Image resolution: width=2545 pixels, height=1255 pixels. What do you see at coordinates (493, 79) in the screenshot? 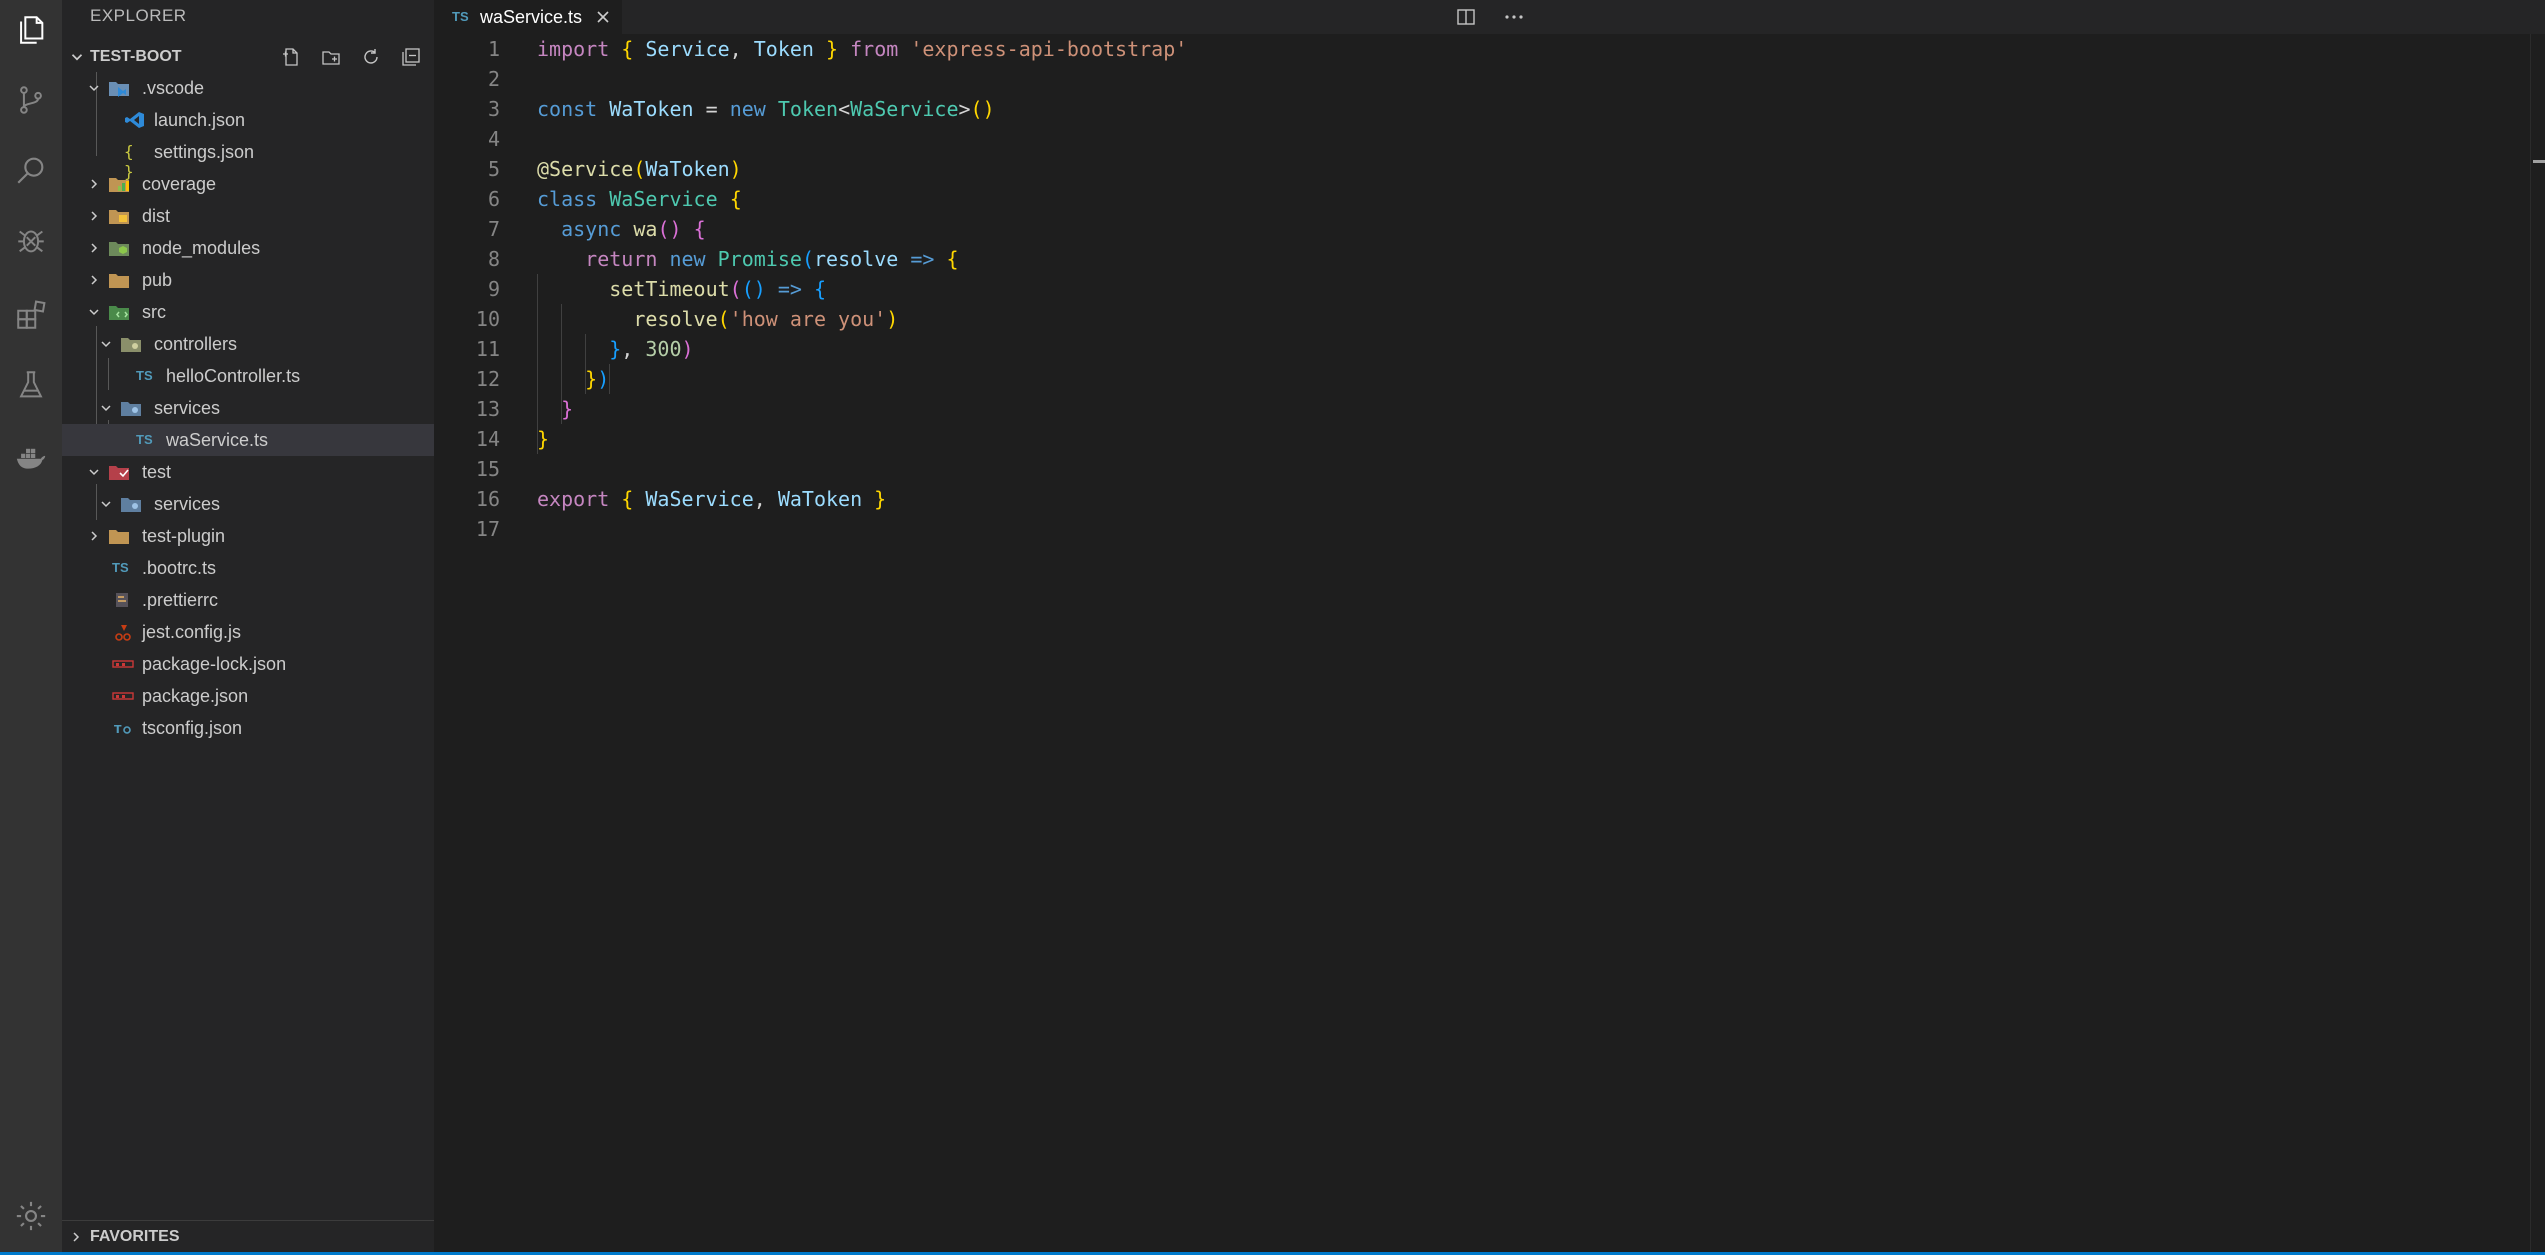
I see `line-number: 2` at bounding box center [493, 79].